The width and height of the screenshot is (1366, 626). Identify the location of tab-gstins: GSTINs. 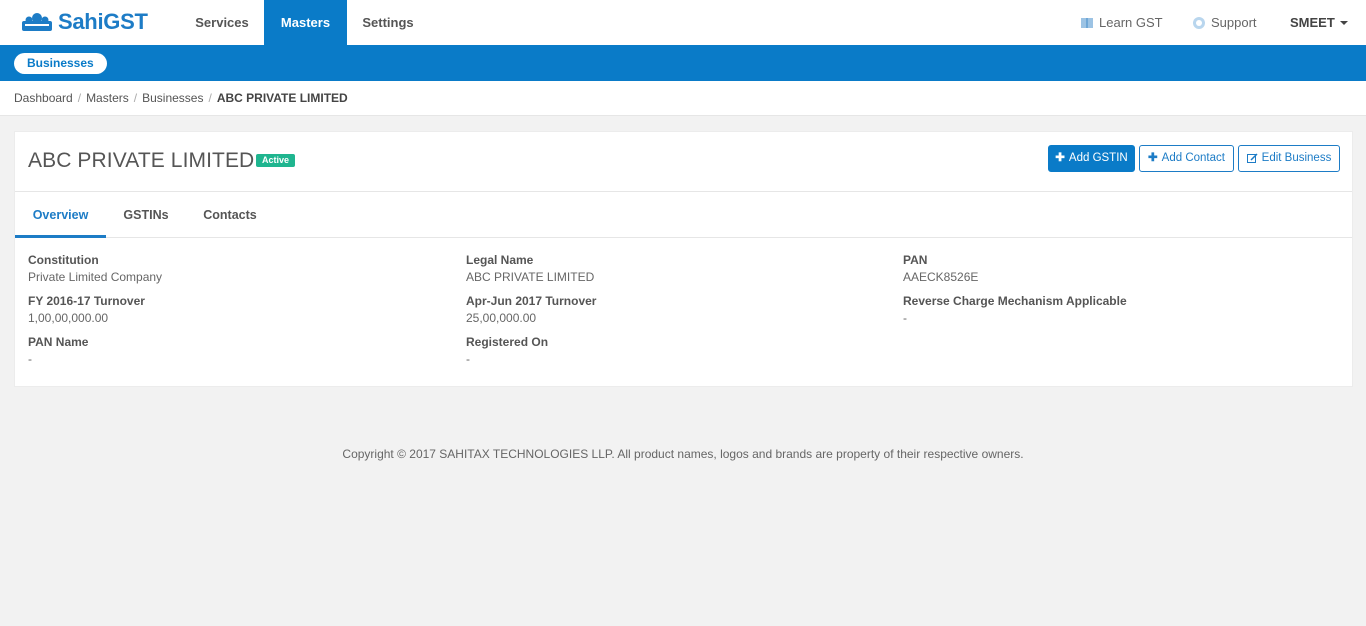
(146, 215).